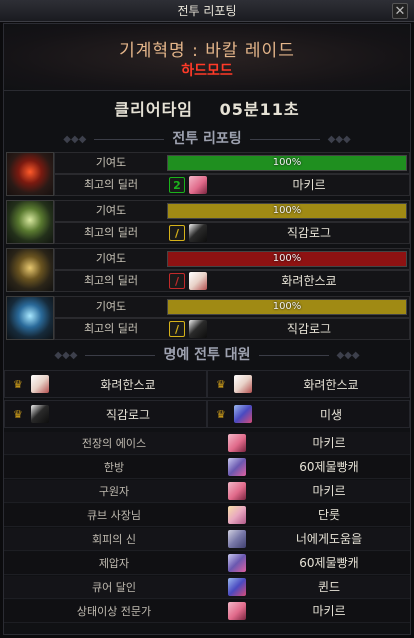 The width and height of the screenshot is (414, 638). Describe the element at coordinates (237, 539) in the screenshot. I see `grey-hair-avatar` at that location.